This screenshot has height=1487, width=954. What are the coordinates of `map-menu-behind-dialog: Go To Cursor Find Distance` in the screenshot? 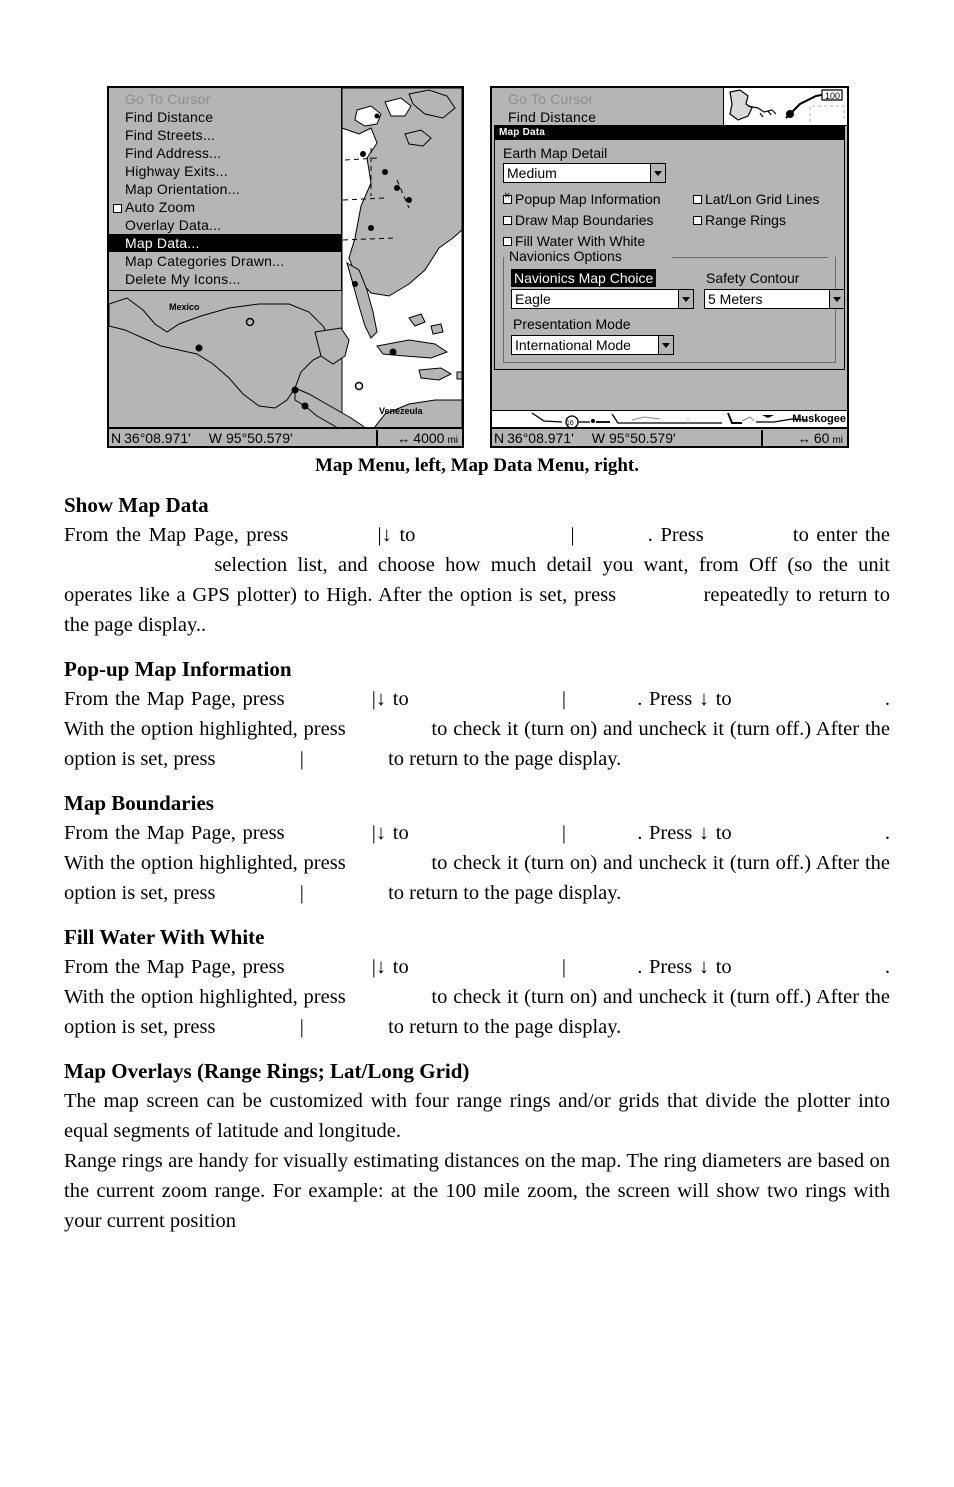 It's located at (607, 108).